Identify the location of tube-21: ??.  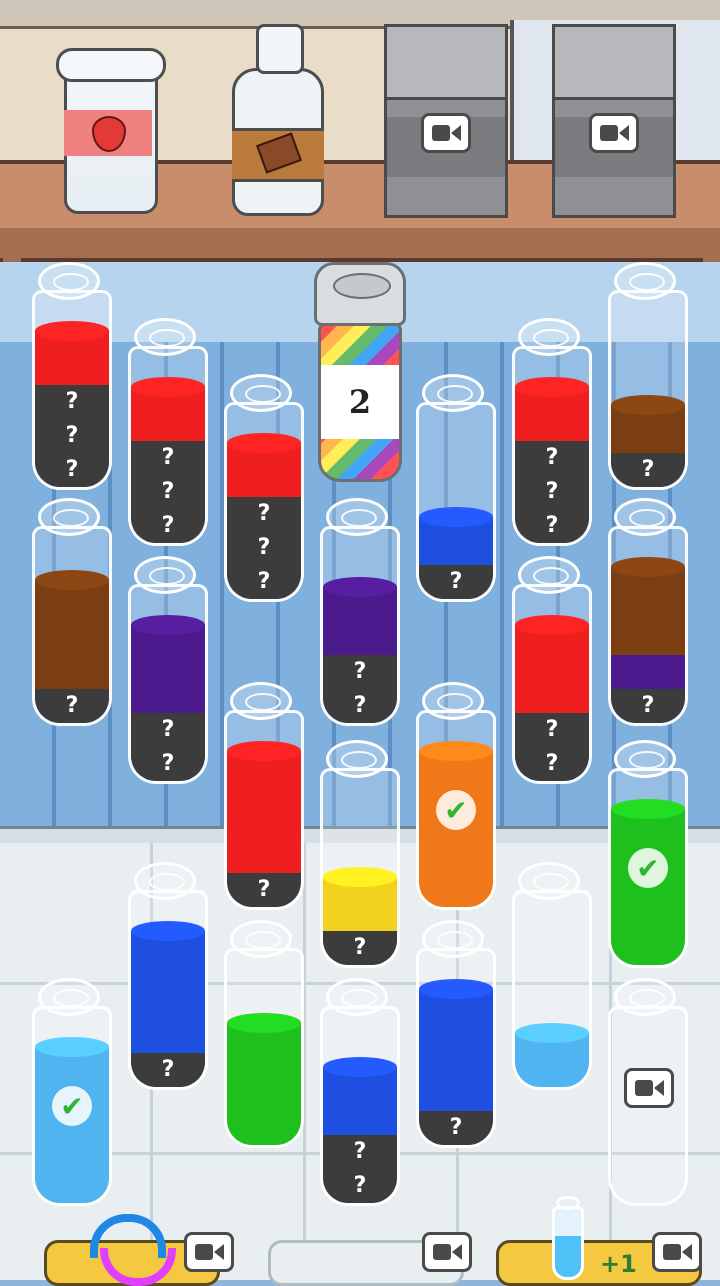
(360, 1092).